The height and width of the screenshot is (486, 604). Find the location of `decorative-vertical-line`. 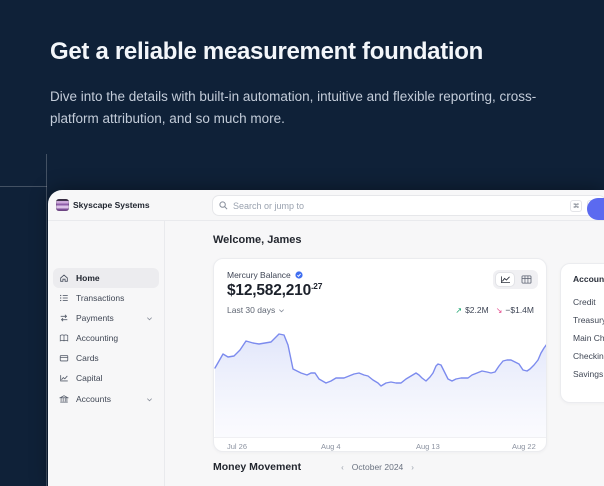

decorative-vertical-line is located at coordinates (46, 320).